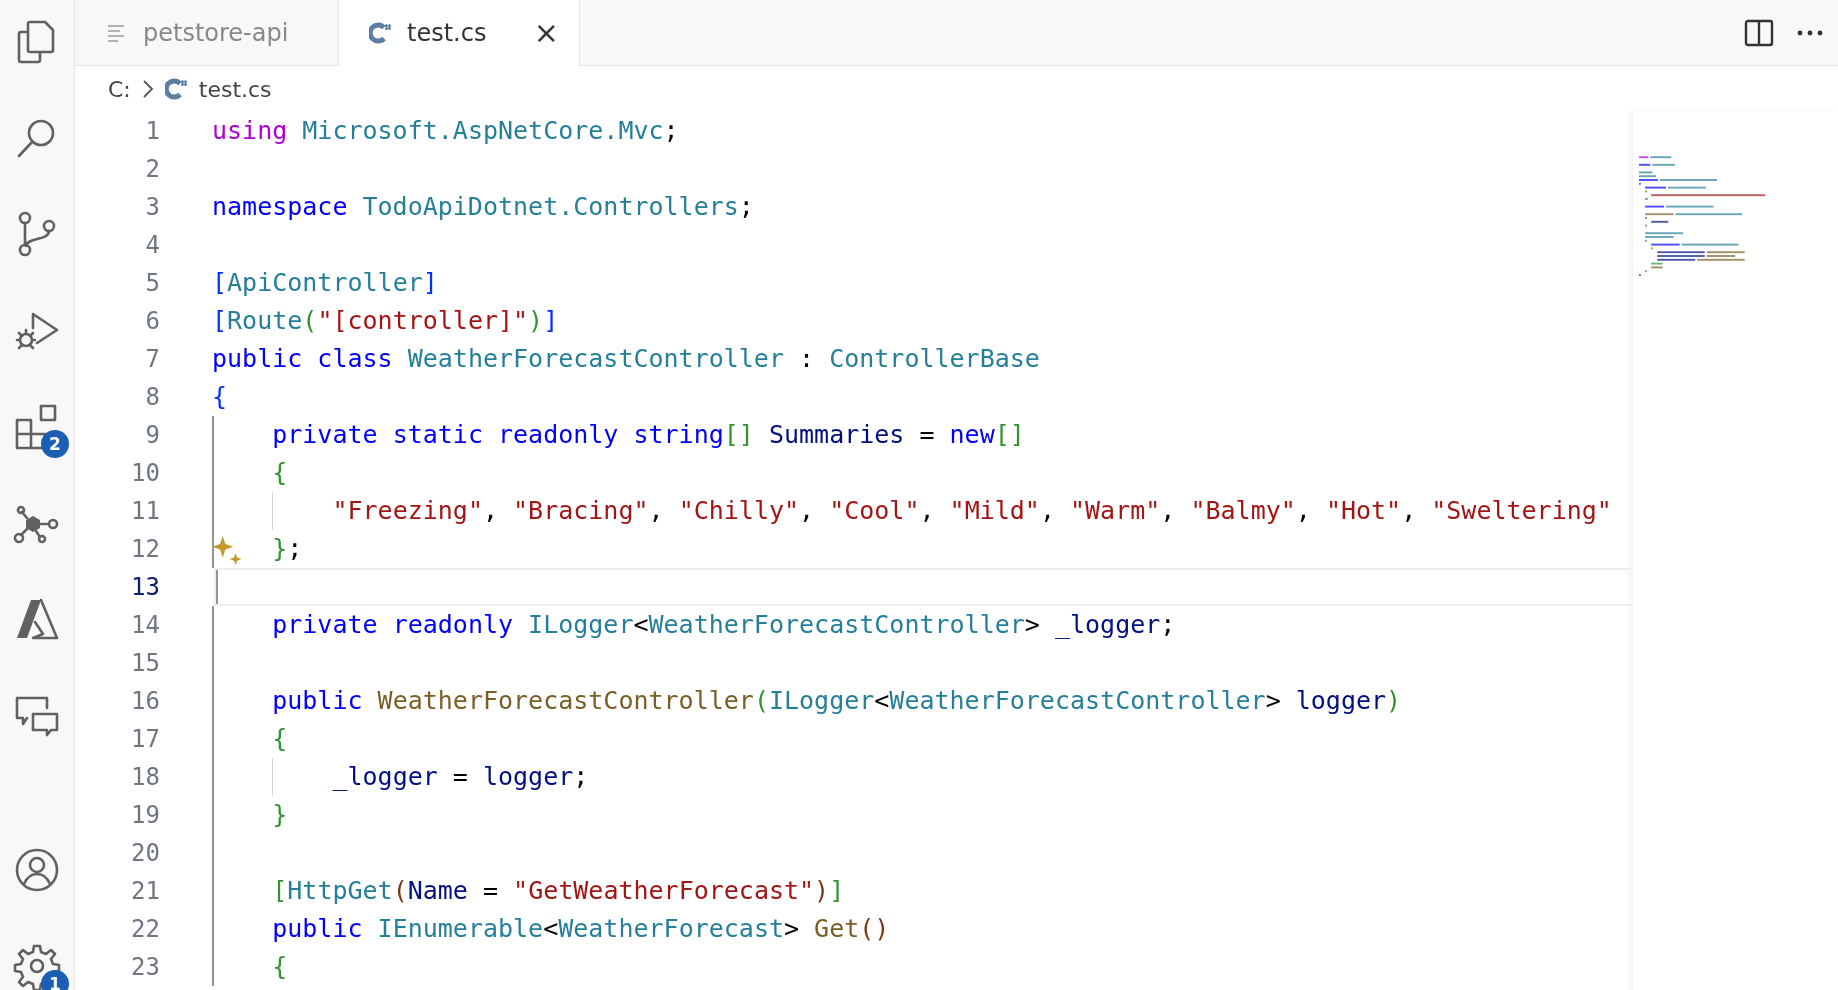  What do you see at coordinates (145, 473) in the screenshot?
I see `line-number: 10` at bounding box center [145, 473].